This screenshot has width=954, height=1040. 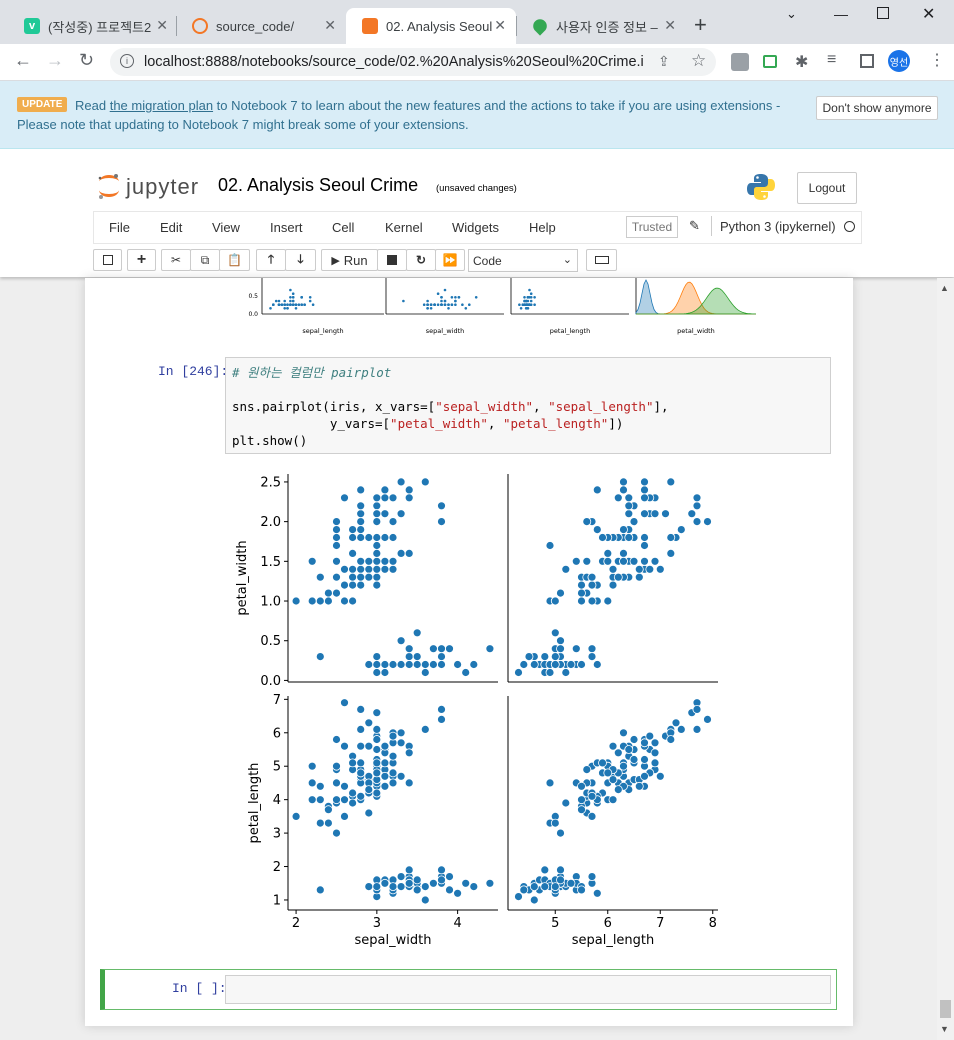 I want to click on media-control-icon: ≡, so click(x=831, y=60).